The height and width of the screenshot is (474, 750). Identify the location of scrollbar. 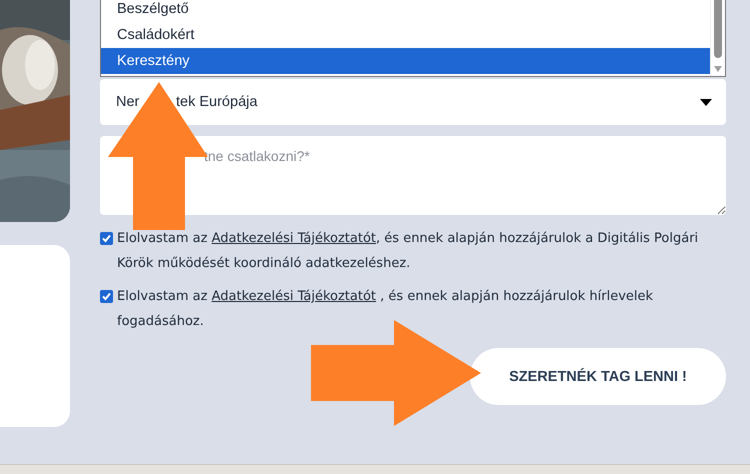
(717, 38).